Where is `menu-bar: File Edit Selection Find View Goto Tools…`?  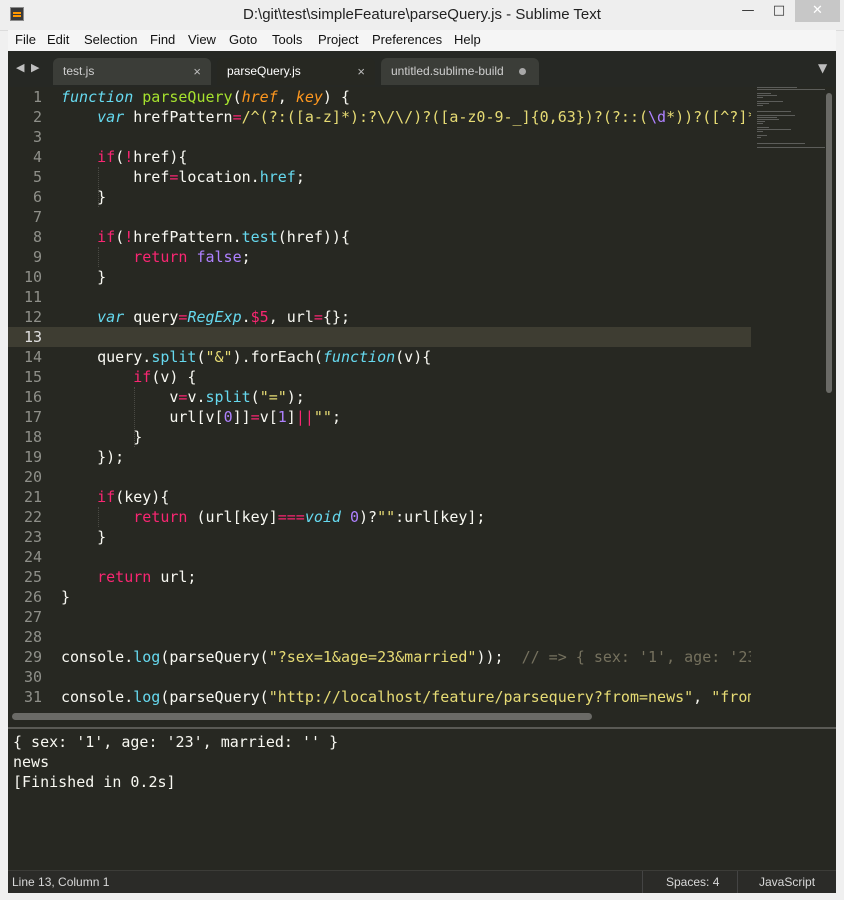
menu-bar: File Edit Selection Find View Goto Tools… is located at coordinates (422, 40).